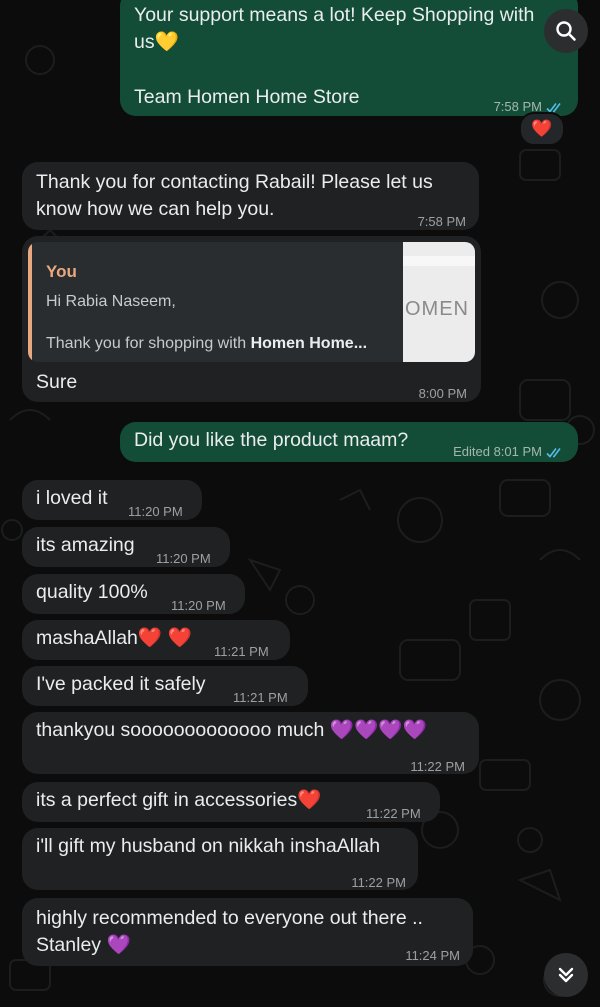 Image resolution: width=600 pixels, height=1007 pixels. Describe the element at coordinates (271, 440) in the screenshot. I see `message-text: Did you like the product maam?` at that location.